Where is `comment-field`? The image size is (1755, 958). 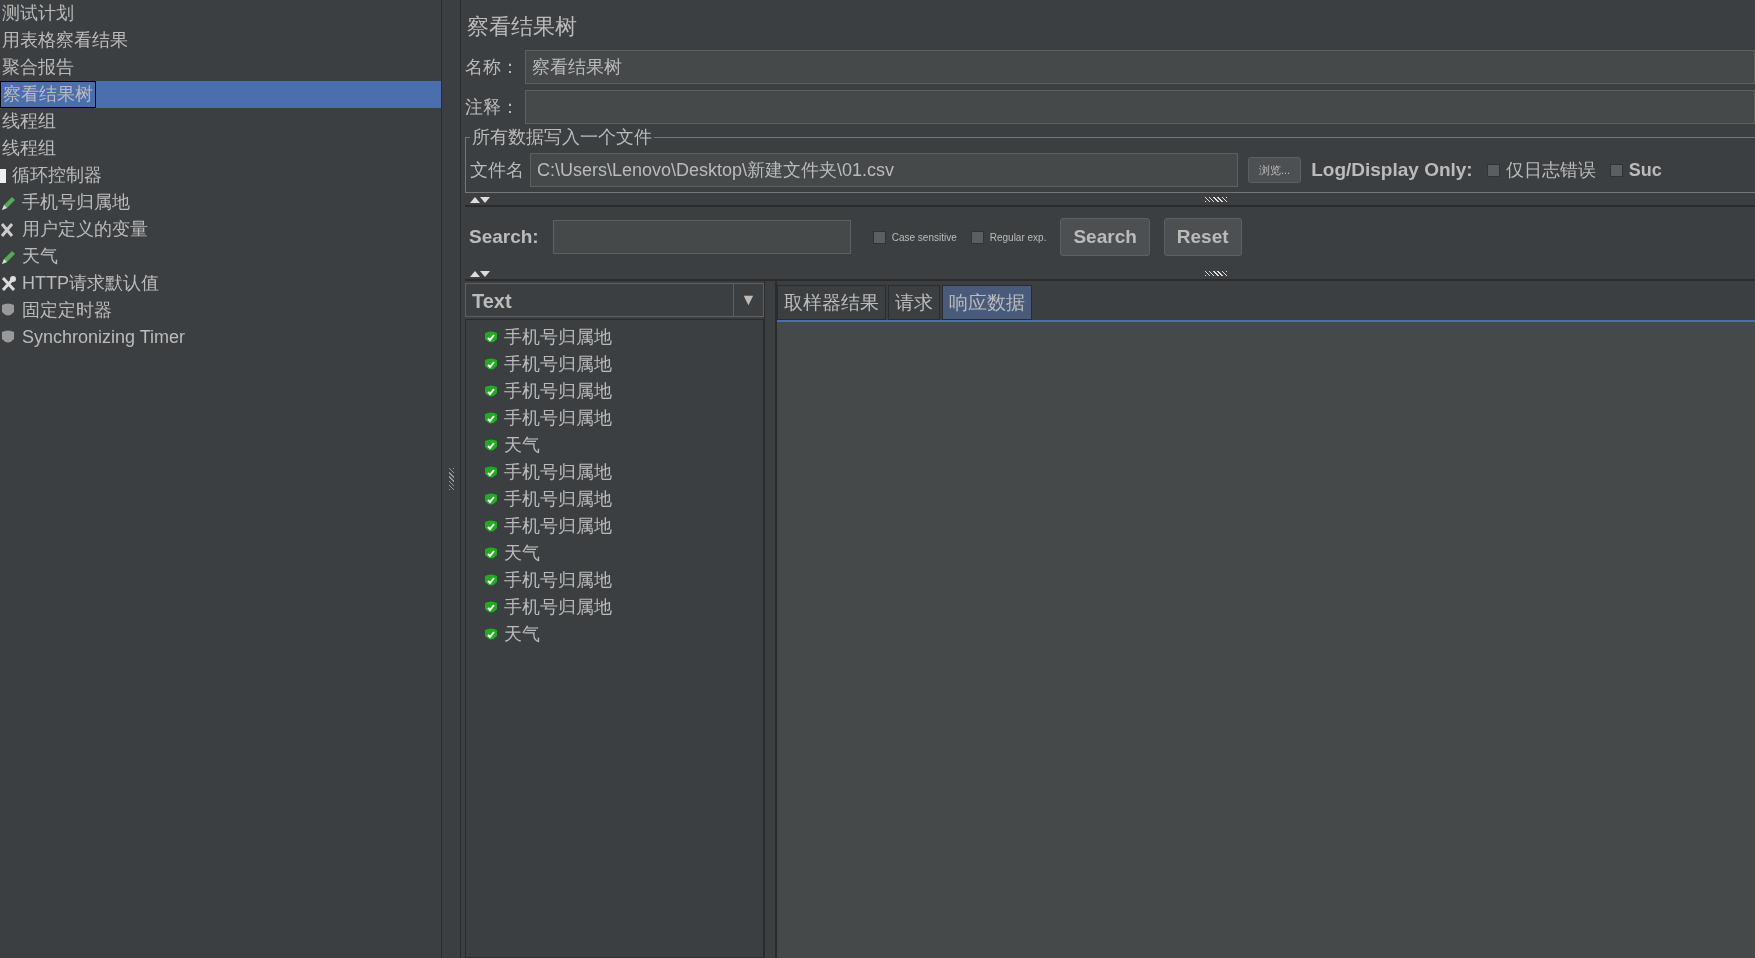 comment-field is located at coordinates (1140, 107).